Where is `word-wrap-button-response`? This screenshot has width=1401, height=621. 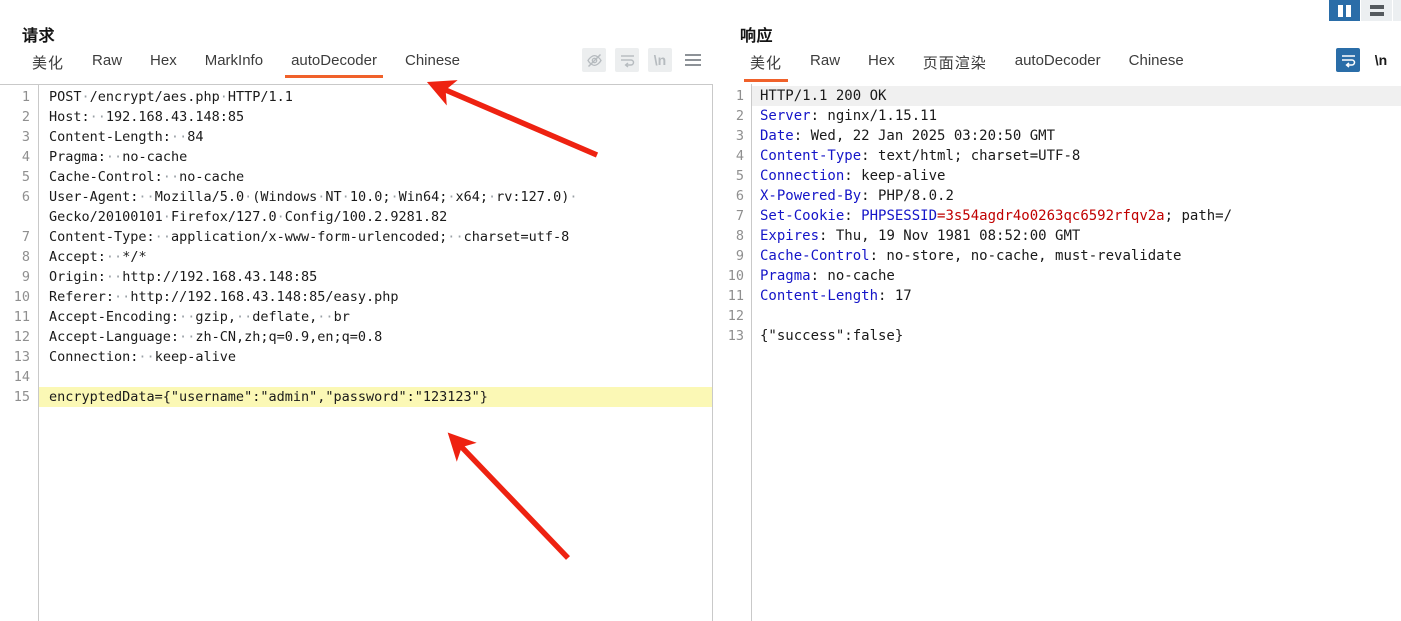
word-wrap-button-response is located at coordinates (1348, 60).